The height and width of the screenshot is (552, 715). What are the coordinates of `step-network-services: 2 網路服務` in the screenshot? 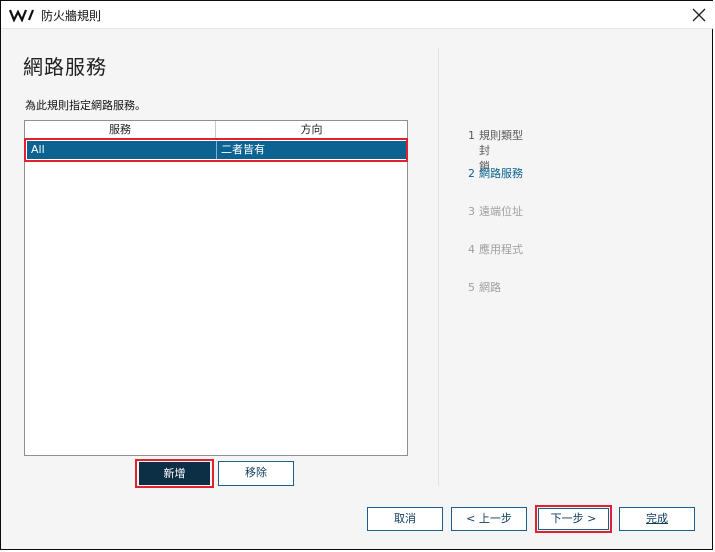 It's located at (495, 173).